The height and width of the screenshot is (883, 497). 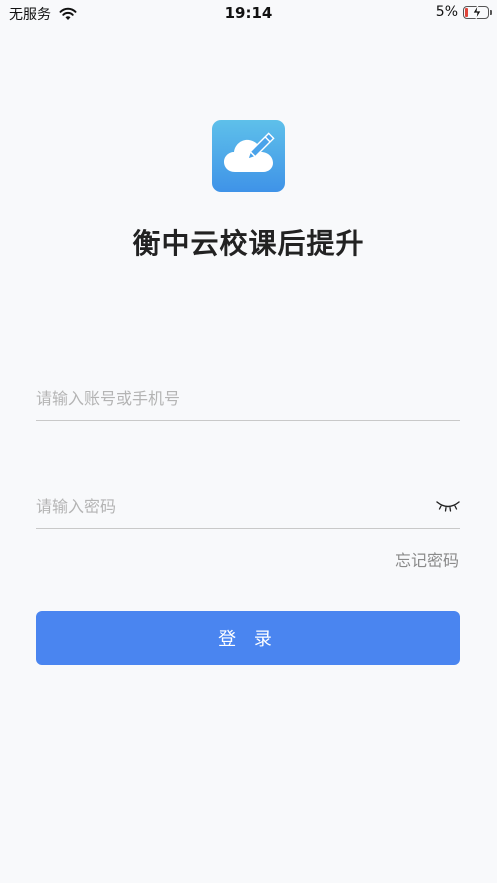 I want to click on eye-closed-icon, so click(x=448, y=505).